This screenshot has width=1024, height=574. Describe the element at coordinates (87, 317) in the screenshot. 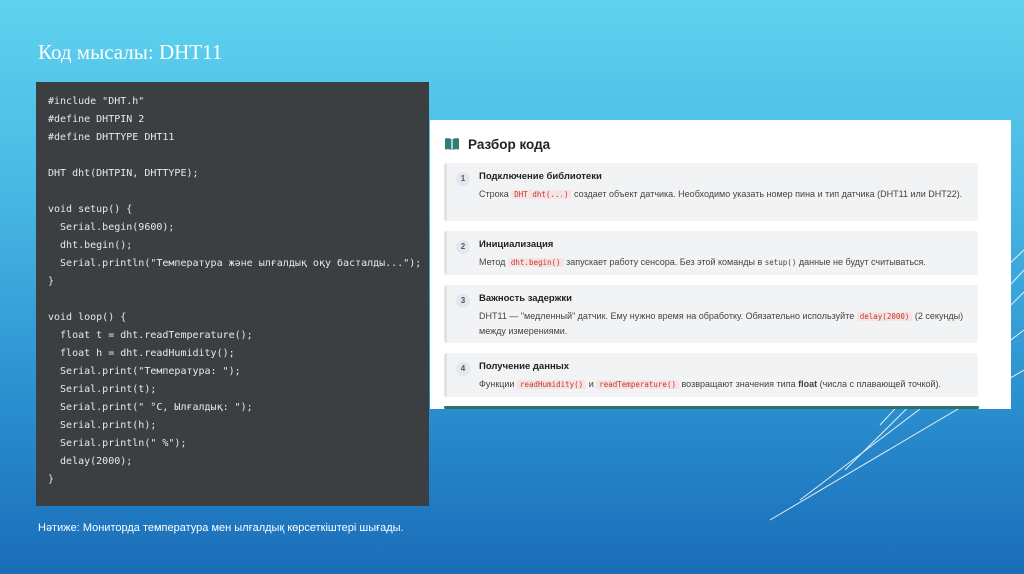

I see `code-line: void loop() {` at that location.